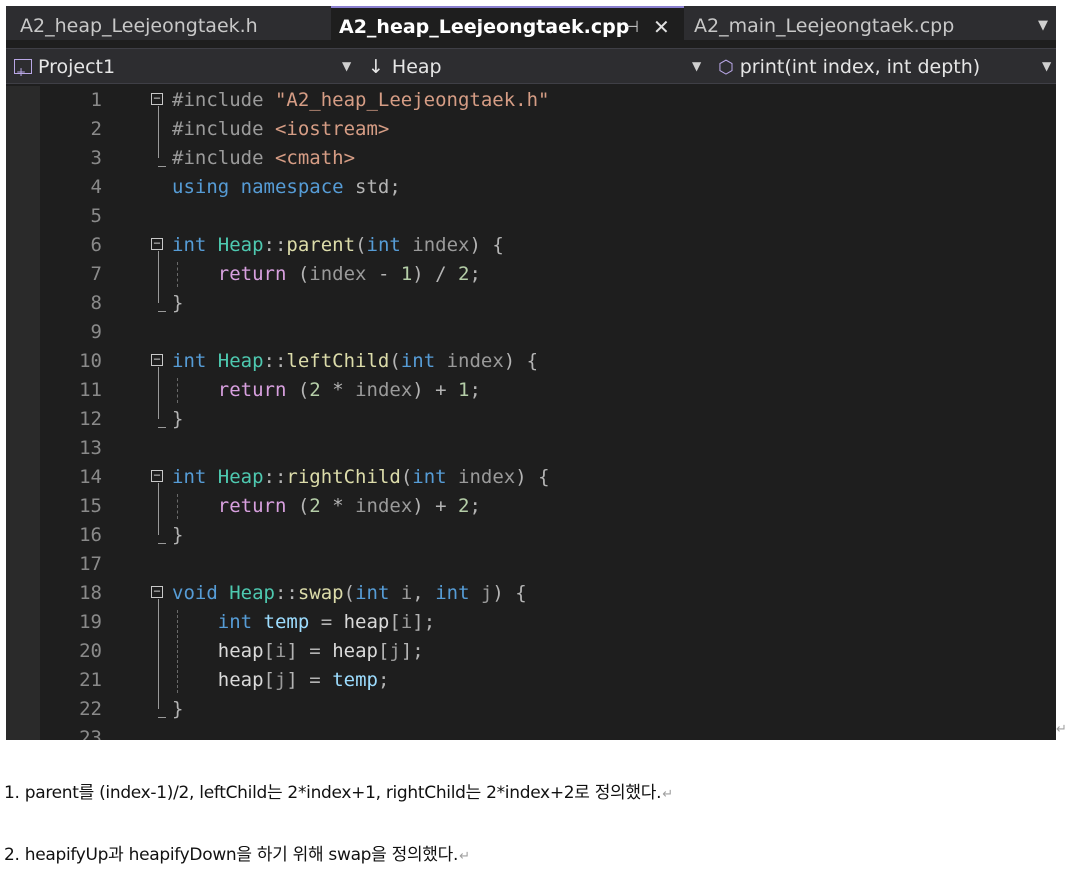 The width and height of the screenshot is (1082, 882). What do you see at coordinates (726, 67) in the screenshot?
I see `method-cube-icon: ⬡` at bounding box center [726, 67].